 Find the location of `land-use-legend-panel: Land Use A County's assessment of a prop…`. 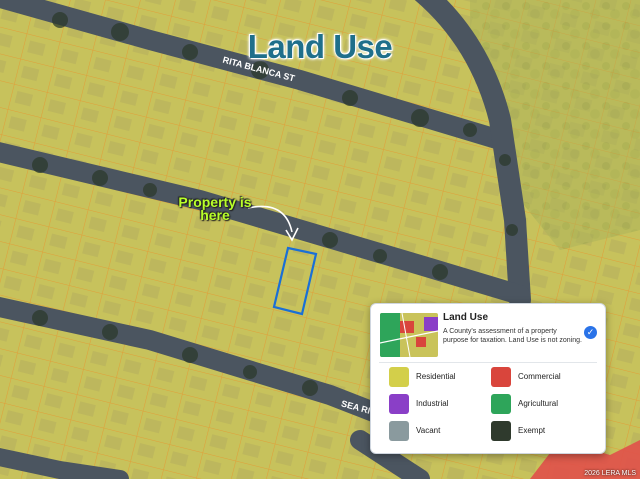

land-use-legend-panel: Land Use A County's assessment of a prop… is located at coordinates (488, 378).